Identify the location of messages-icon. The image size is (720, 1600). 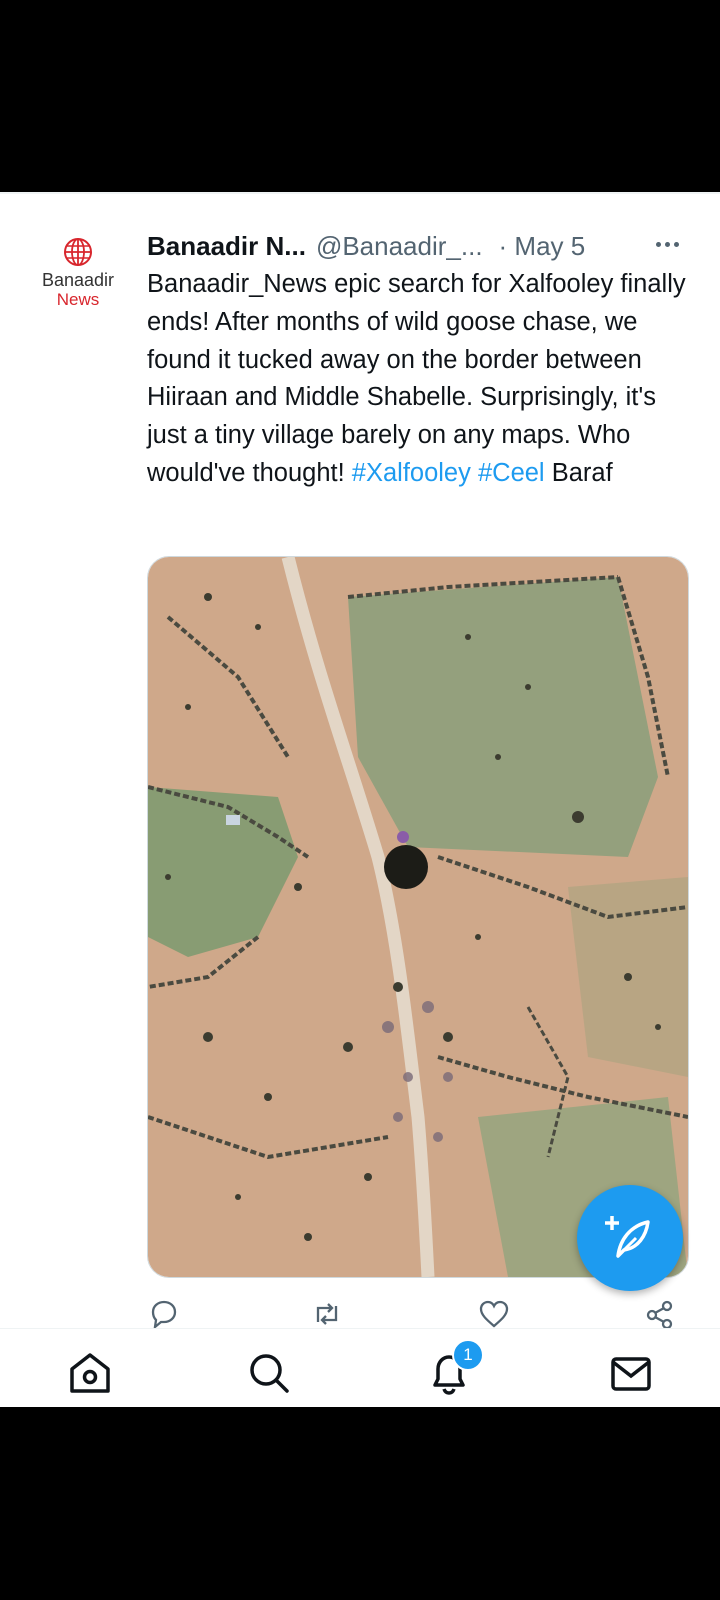
(631, 1373).